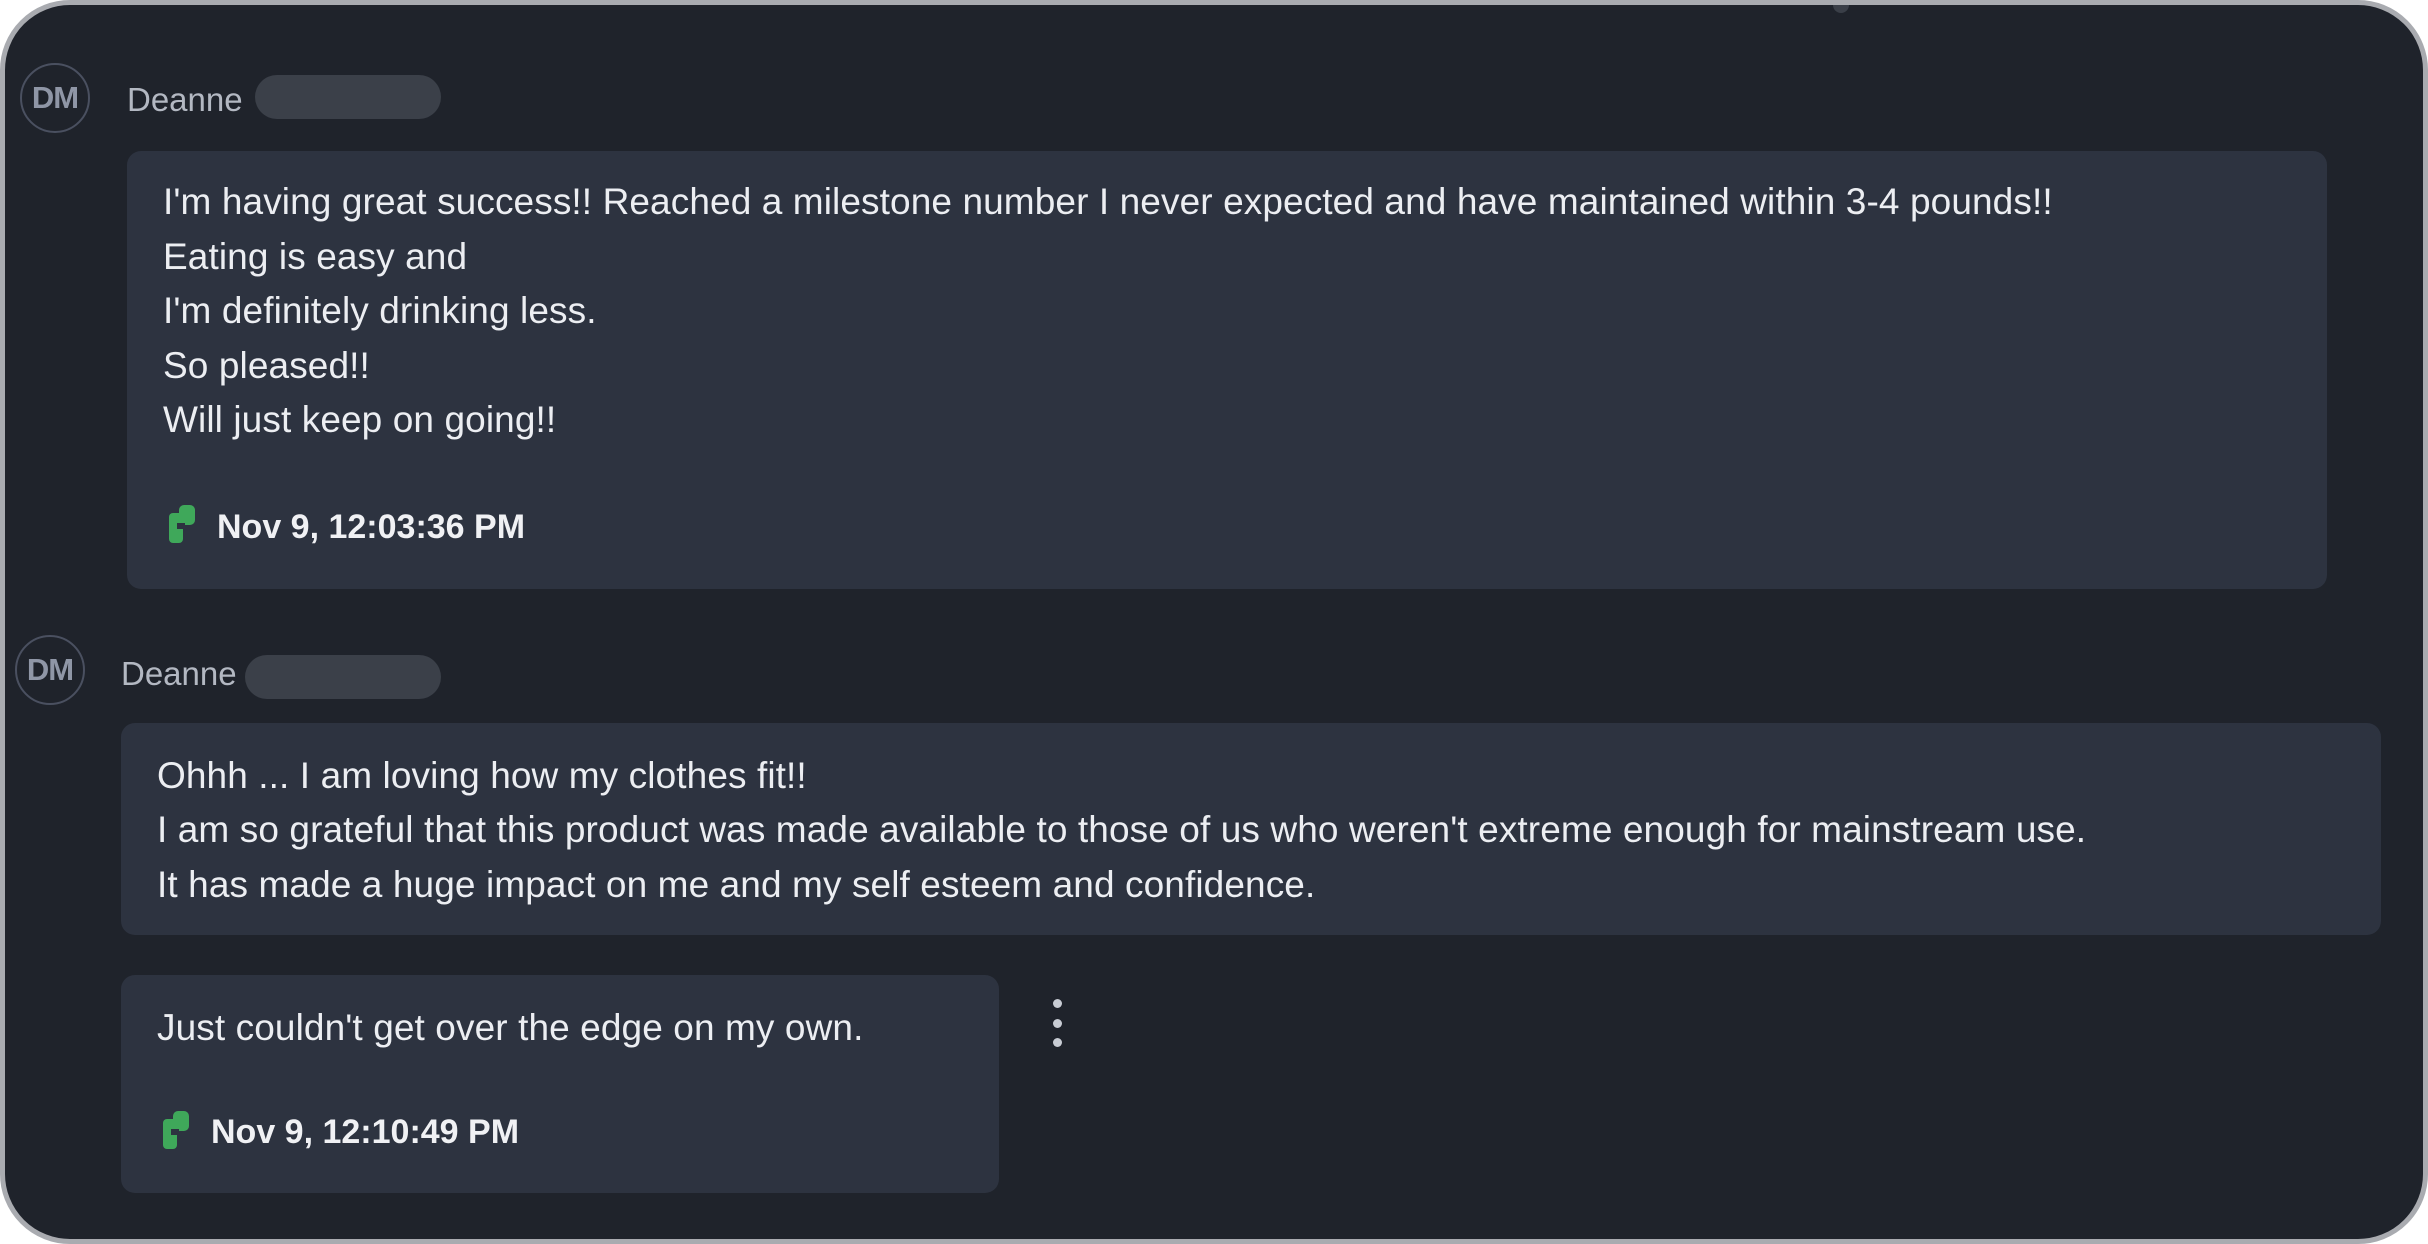 The image size is (2428, 1244). I want to click on message-timestamp: Nov 9, 12:03:36 PM, so click(371, 527).